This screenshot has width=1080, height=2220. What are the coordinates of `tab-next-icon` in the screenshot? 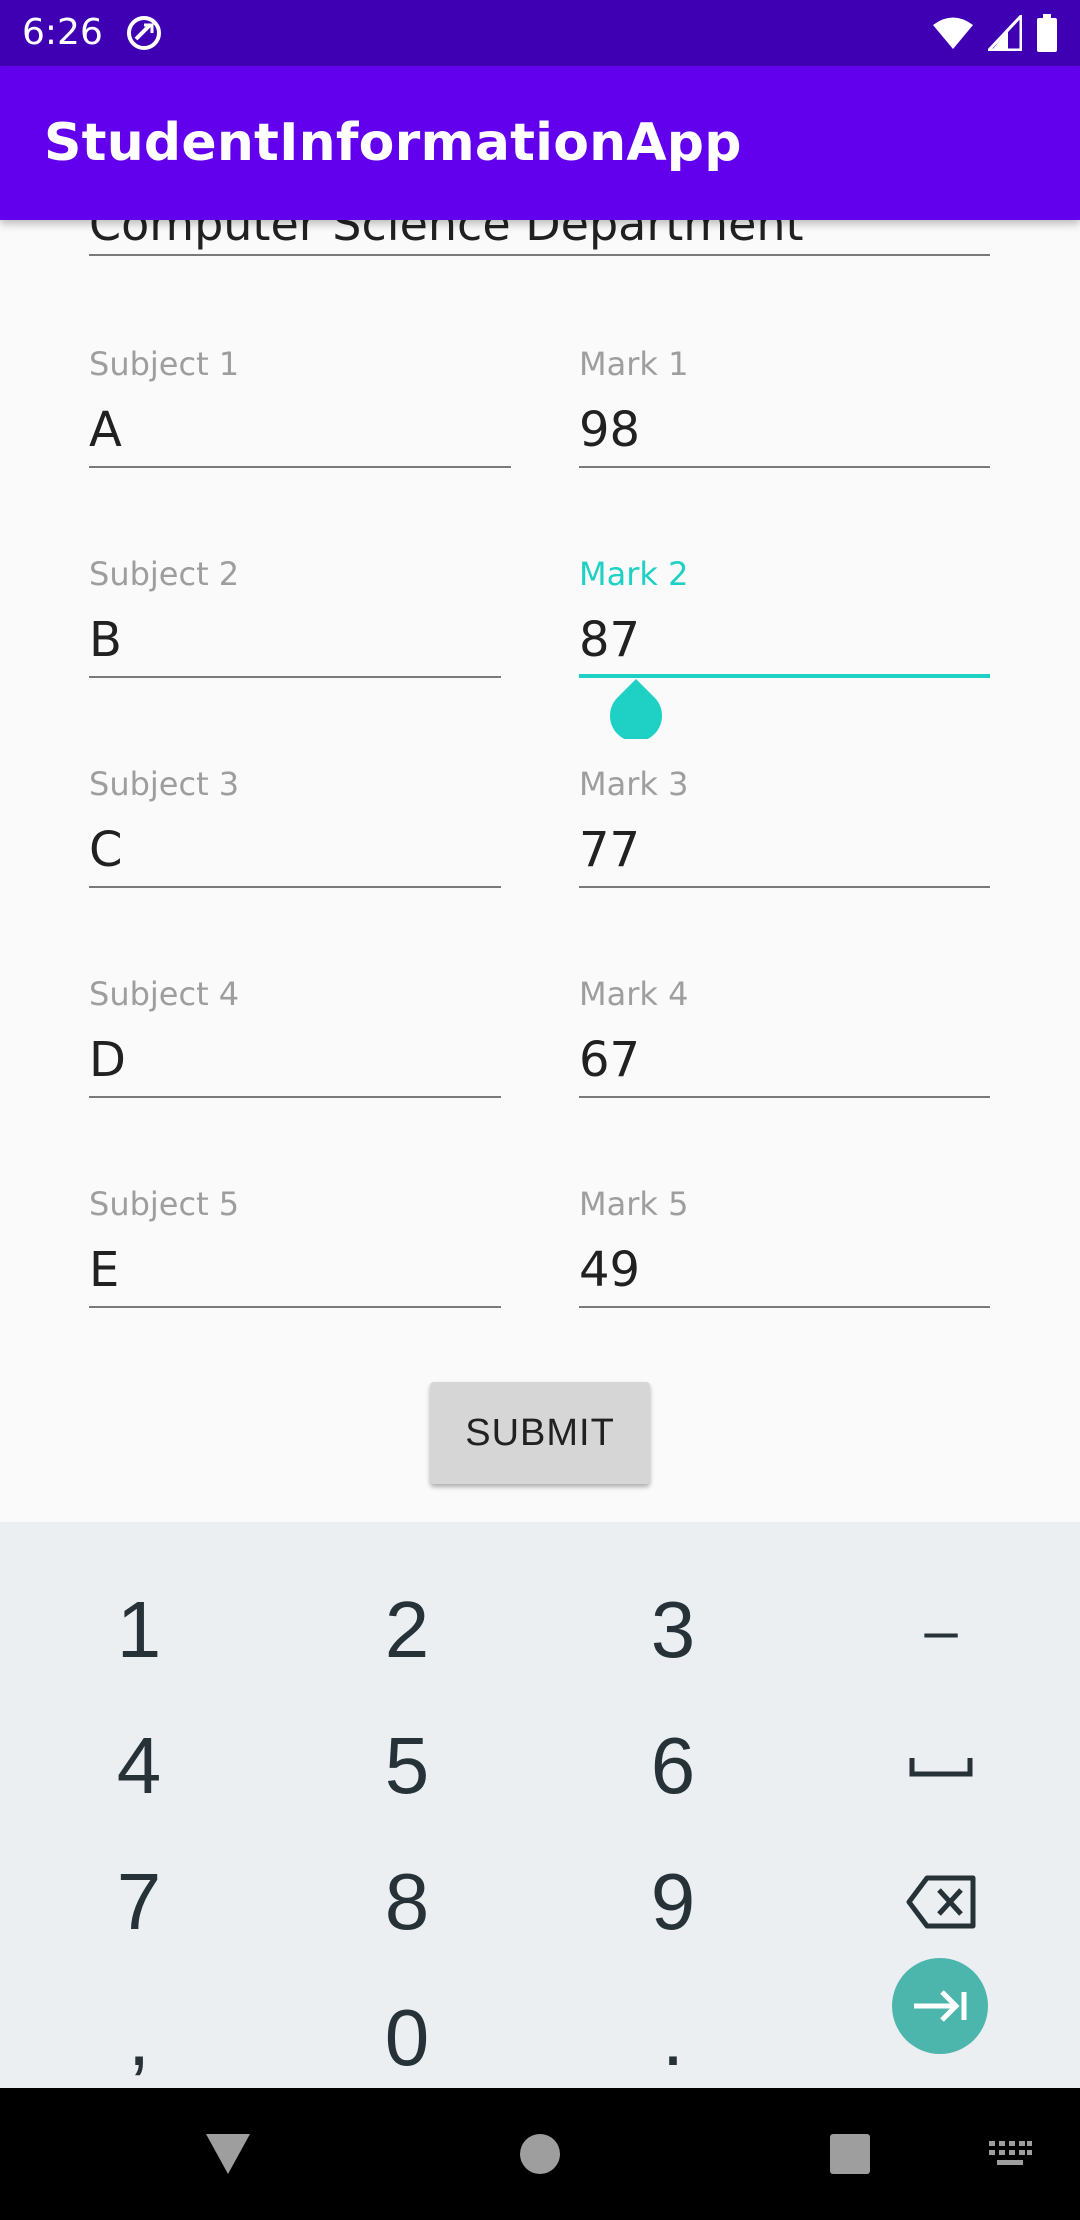 It's located at (940, 2006).